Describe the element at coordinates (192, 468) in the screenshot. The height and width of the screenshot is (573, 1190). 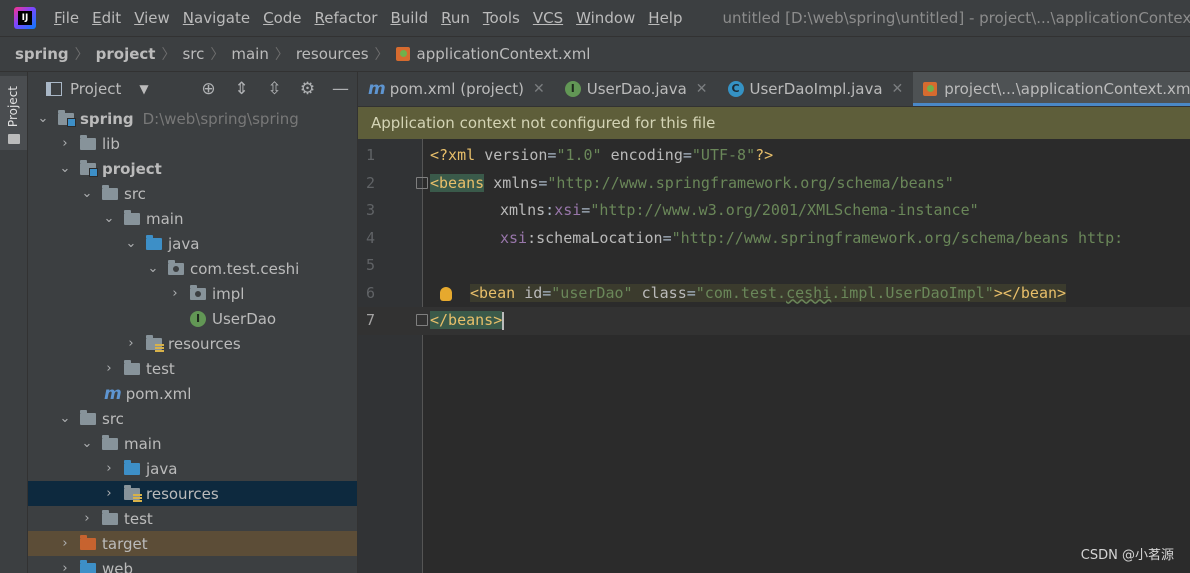
I see `tree-item-java: › java` at that location.